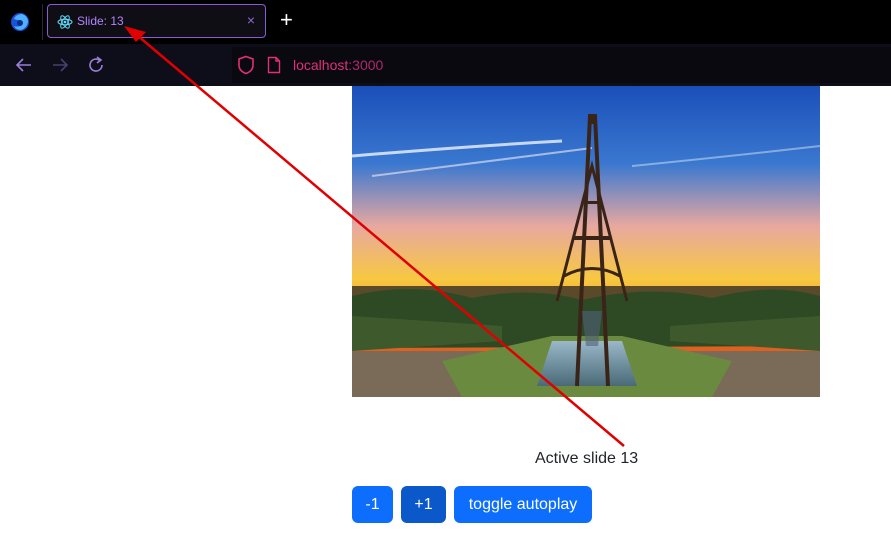 This screenshot has width=891, height=538. Describe the element at coordinates (100, 21) in the screenshot. I see `tab-title: Slide: 13` at that location.